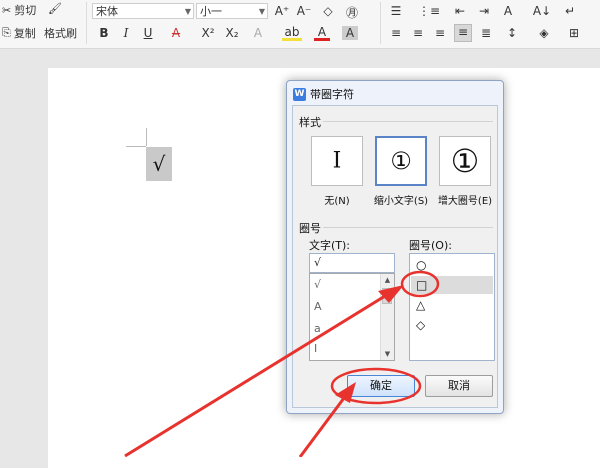 The width and height of the screenshot is (600, 468). I want to click on text-list-item: √, so click(317, 284).